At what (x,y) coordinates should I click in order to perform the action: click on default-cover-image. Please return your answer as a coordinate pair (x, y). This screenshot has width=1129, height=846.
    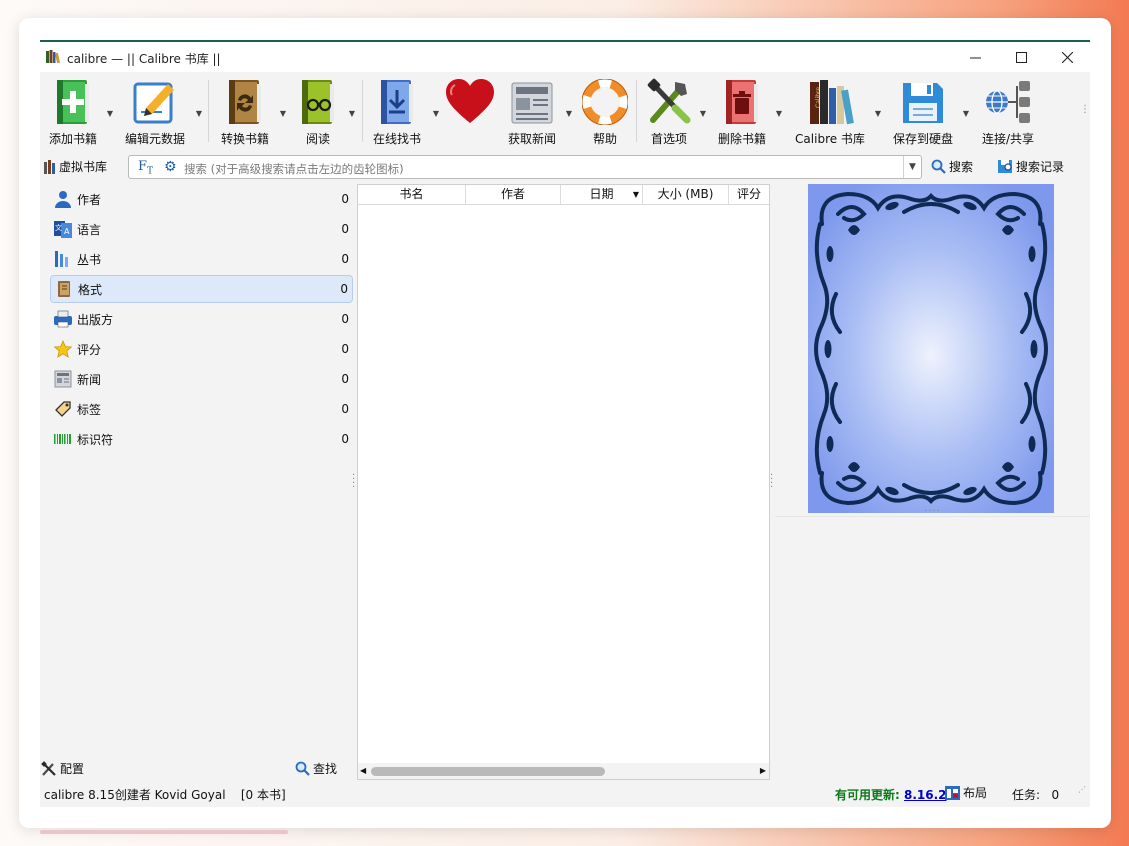
    Looking at the image, I should click on (931, 348).